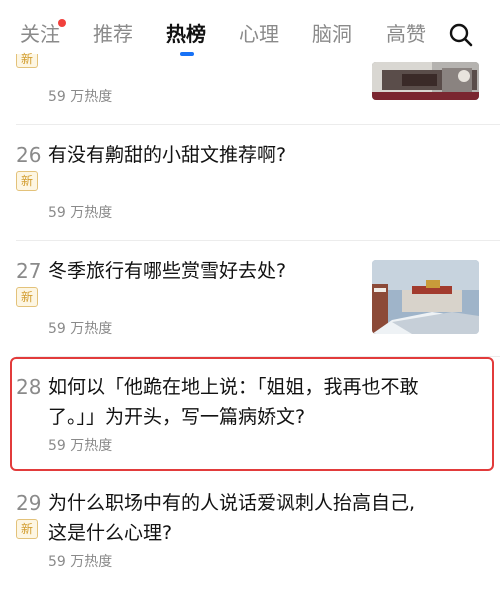 Image resolution: width=500 pixels, height=590 pixels. I want to click on tab-psychology: 心理, so click(259, 34).